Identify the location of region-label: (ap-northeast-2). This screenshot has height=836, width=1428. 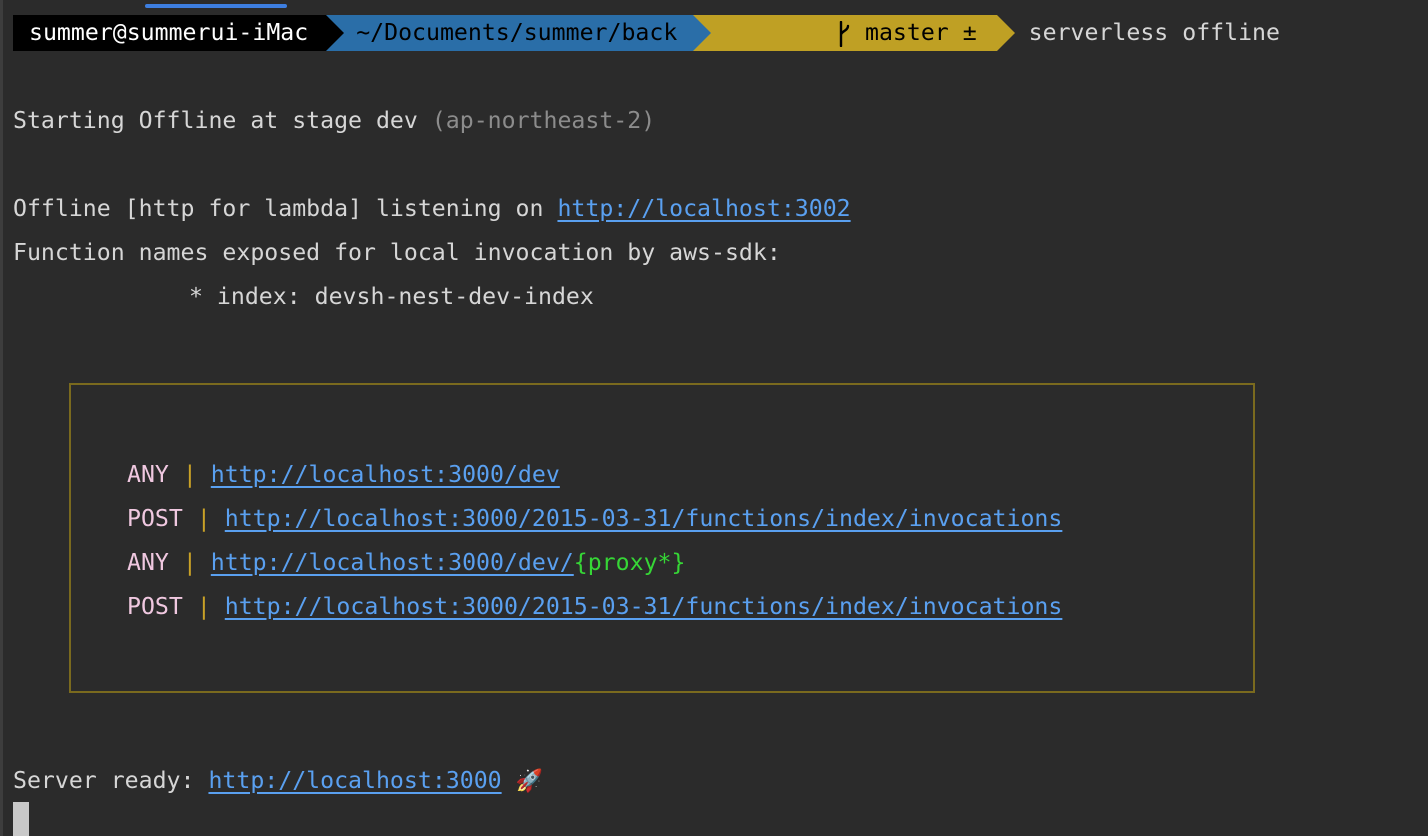
(543, 120).